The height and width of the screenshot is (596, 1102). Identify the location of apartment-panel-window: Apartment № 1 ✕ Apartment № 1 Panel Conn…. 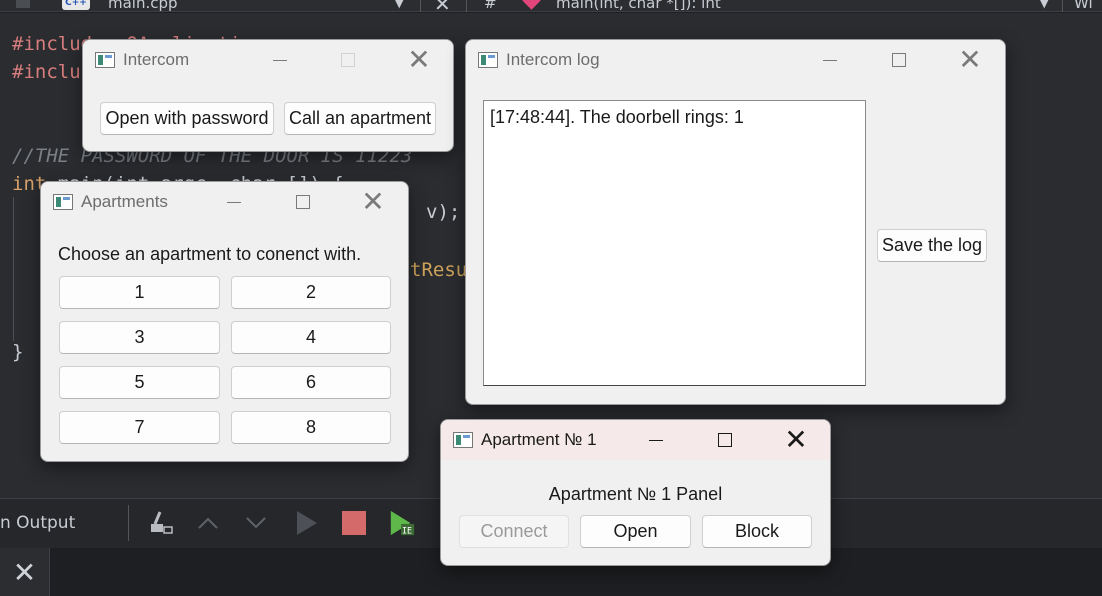
(635, 492).